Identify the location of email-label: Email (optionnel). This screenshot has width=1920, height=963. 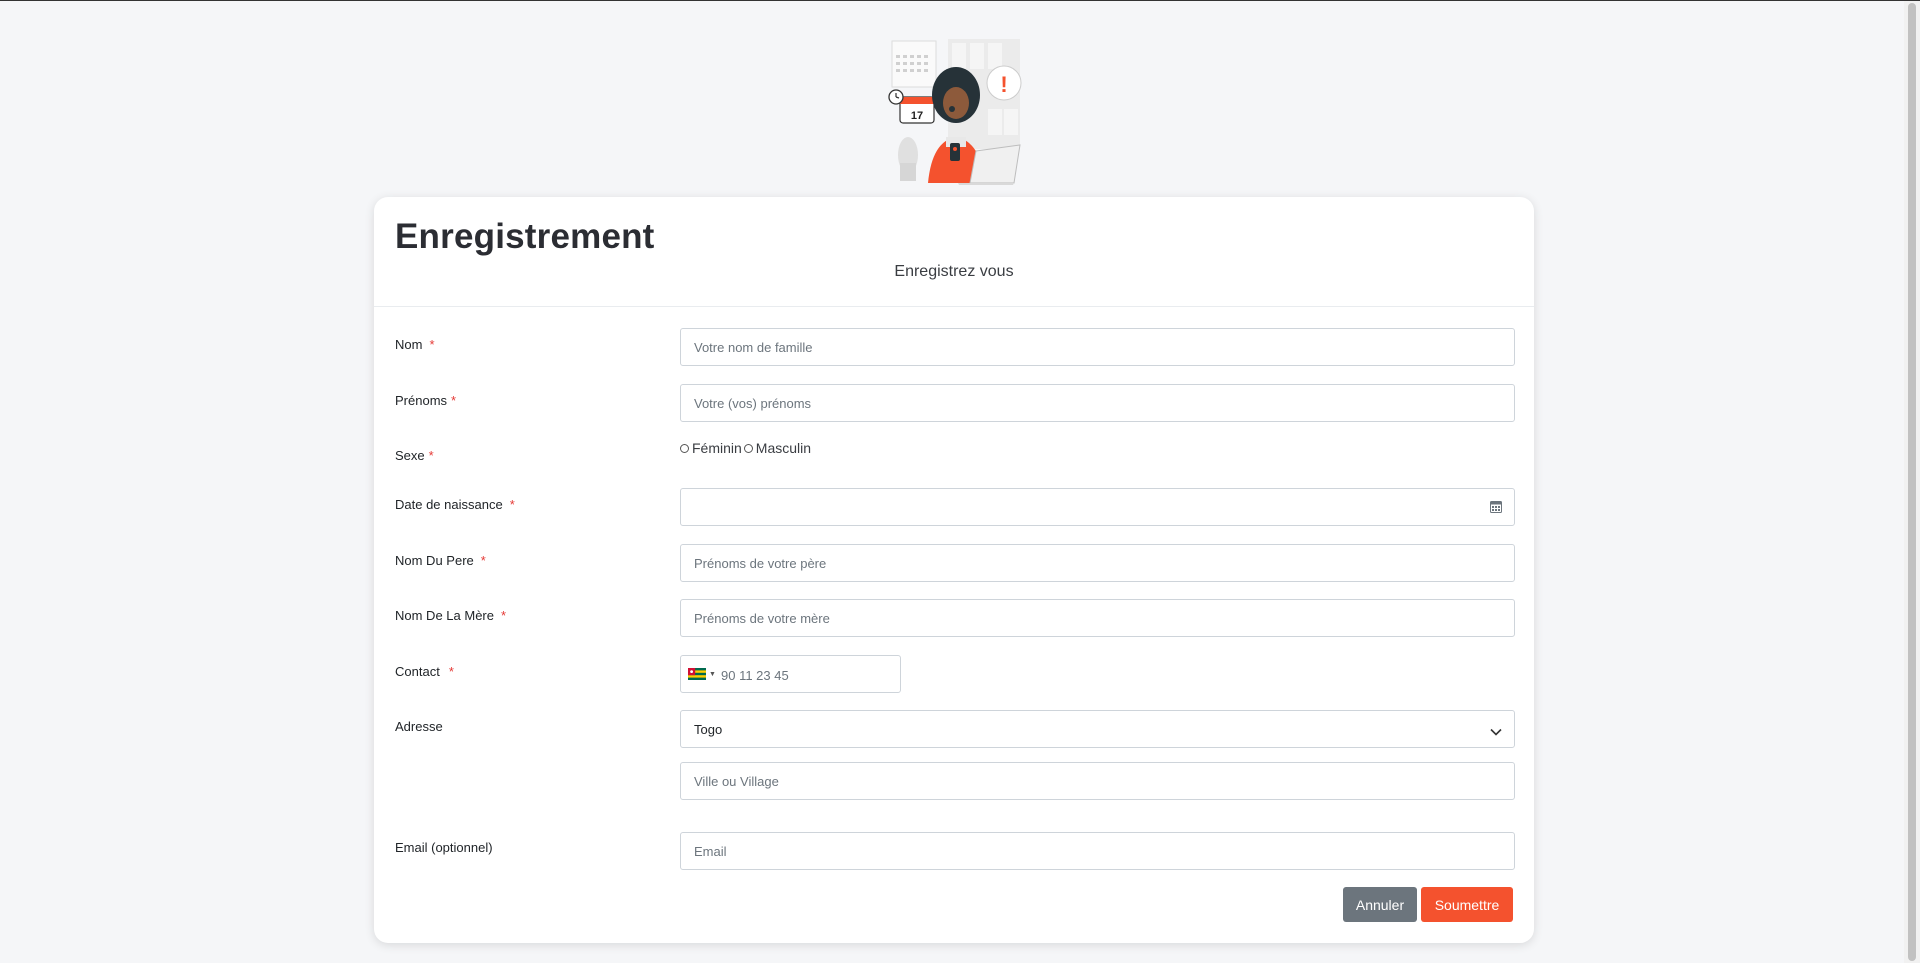
(444, 847).